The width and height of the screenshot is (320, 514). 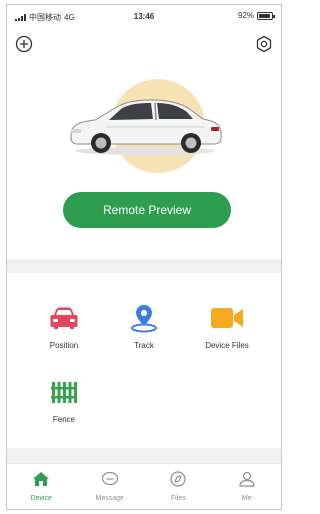 I want to click on tab-me: Me, so click(x=247, y=486).